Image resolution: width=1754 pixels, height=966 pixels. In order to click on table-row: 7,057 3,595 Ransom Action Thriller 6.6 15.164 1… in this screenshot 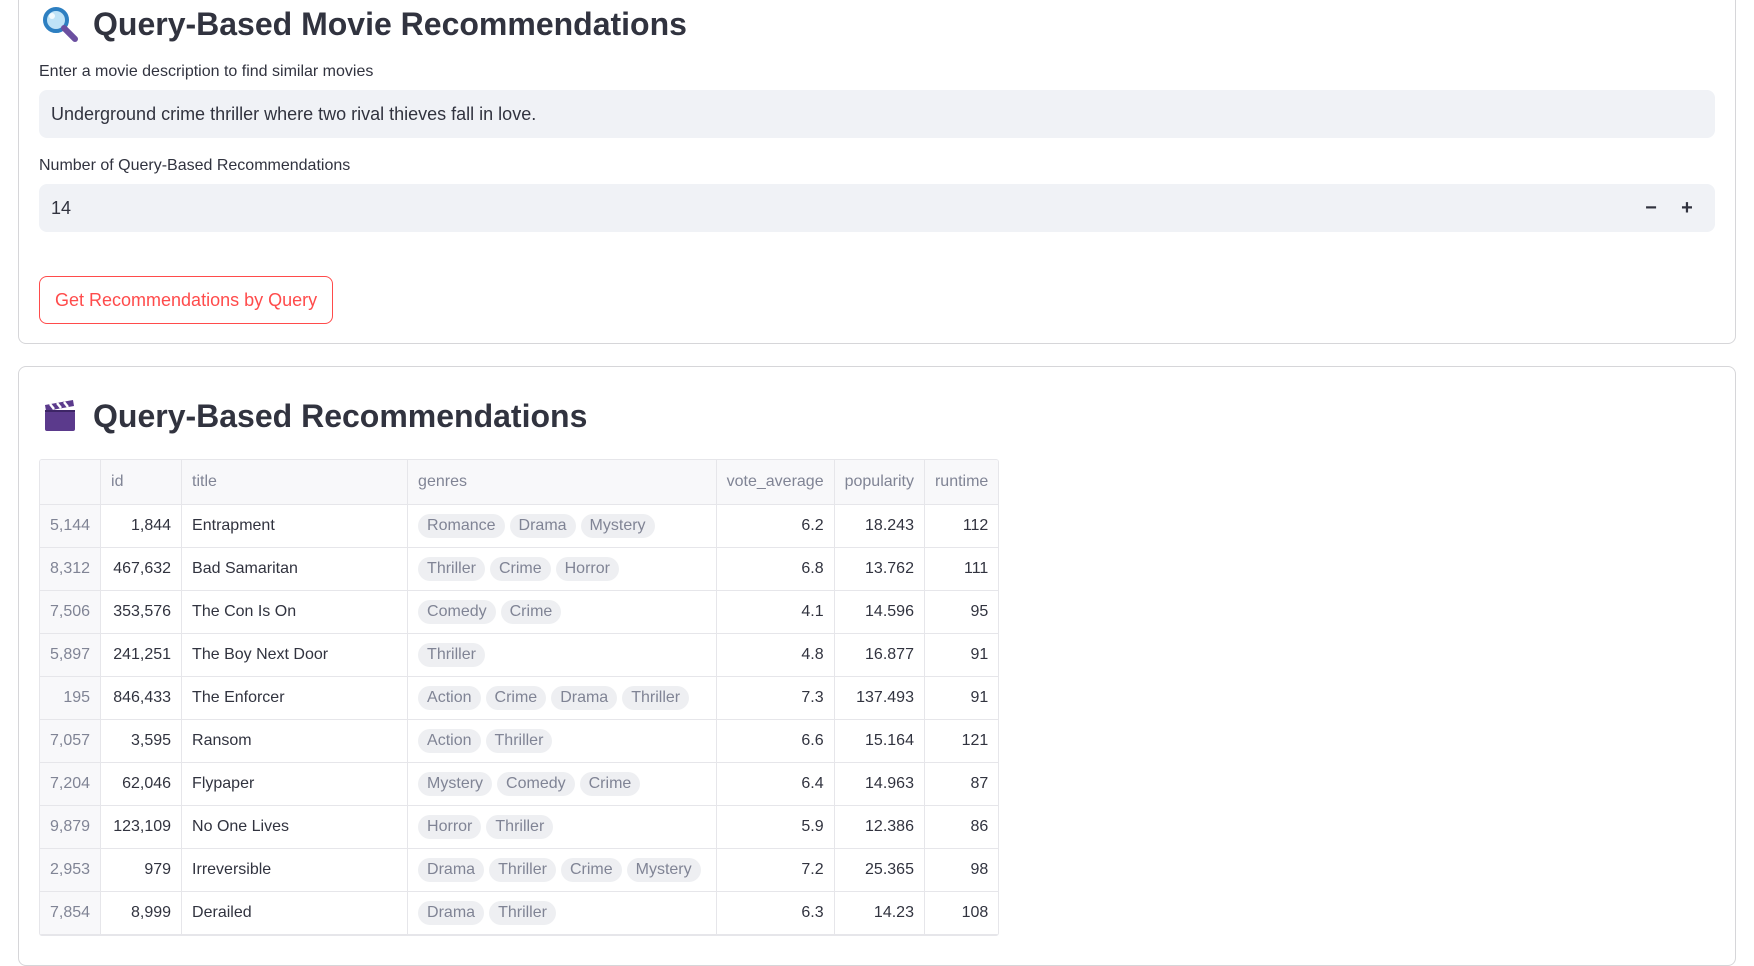, I will do `click(519, 741)`.